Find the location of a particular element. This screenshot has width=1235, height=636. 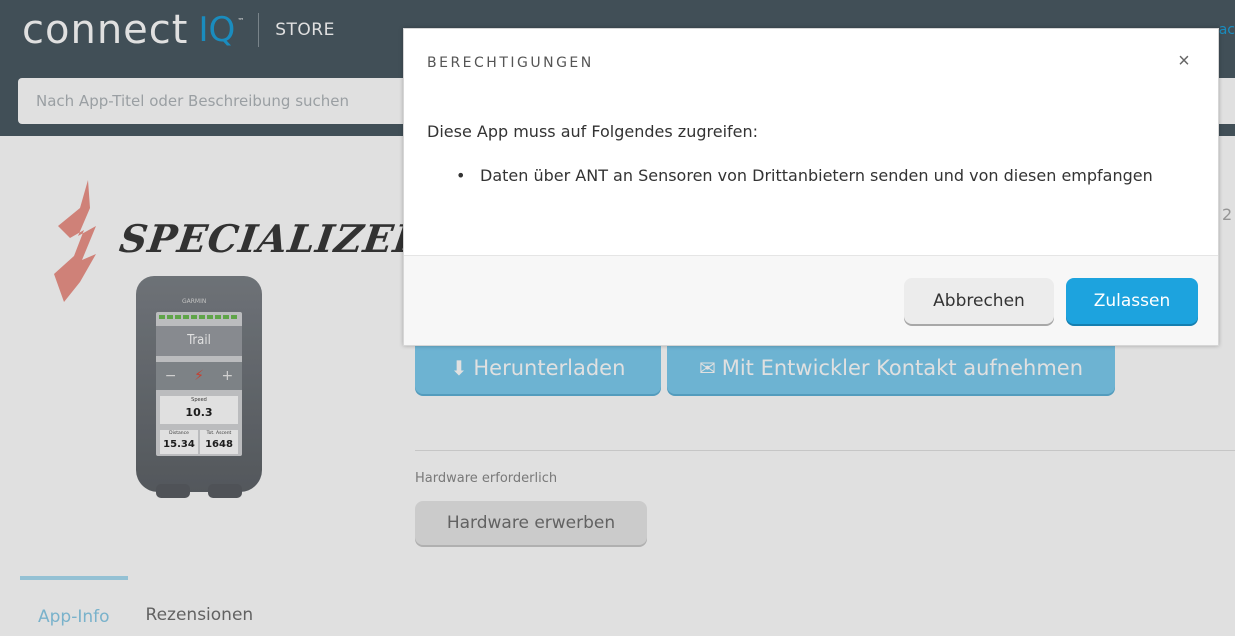

dialog-title: BERECHTIGUNGEN is located at coordinates (510, 63).